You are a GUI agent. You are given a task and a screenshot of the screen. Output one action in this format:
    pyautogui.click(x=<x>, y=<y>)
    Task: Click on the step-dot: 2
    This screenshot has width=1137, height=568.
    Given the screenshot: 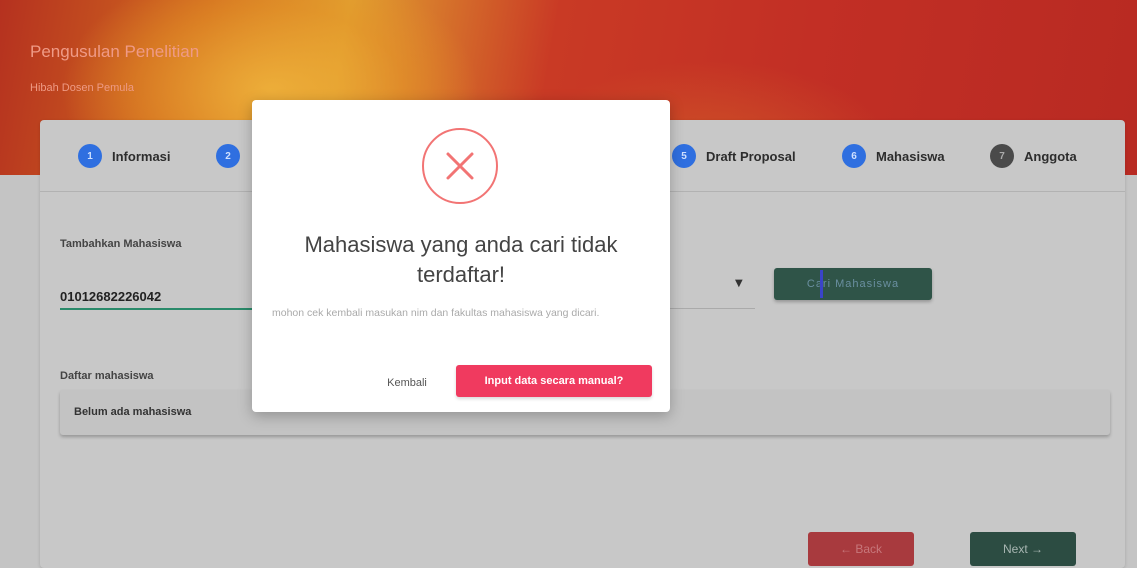 What is the action you would take?
    pyautogui.click(x=228, y=156)
    